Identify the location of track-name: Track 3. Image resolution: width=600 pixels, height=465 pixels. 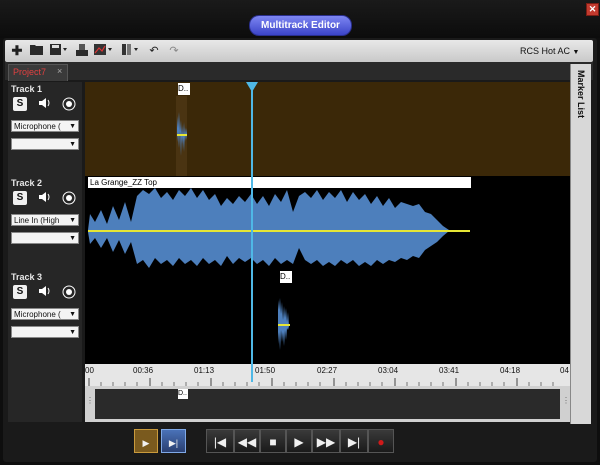
(27, 277).